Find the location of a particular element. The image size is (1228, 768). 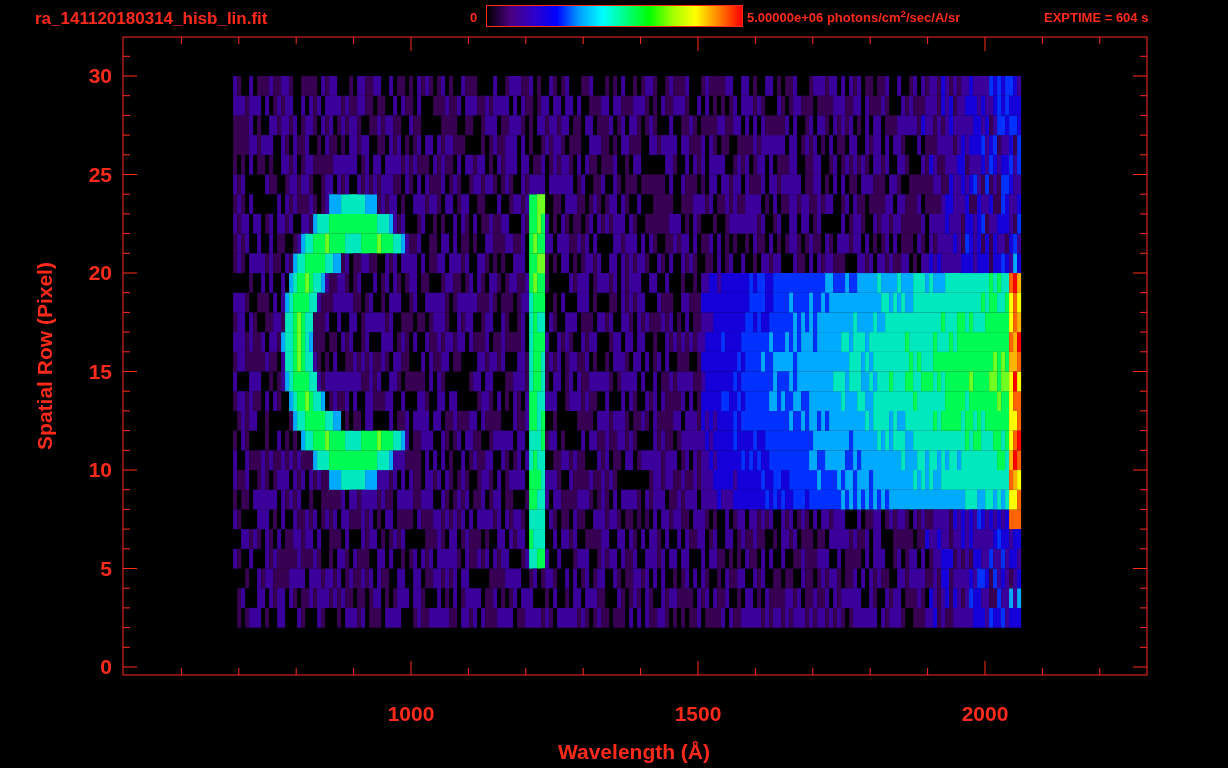

colorbar-max-label: 5.00000e+06 photons/cm$^{2}$/sec/A/sr is located at coordinates (854, 17).